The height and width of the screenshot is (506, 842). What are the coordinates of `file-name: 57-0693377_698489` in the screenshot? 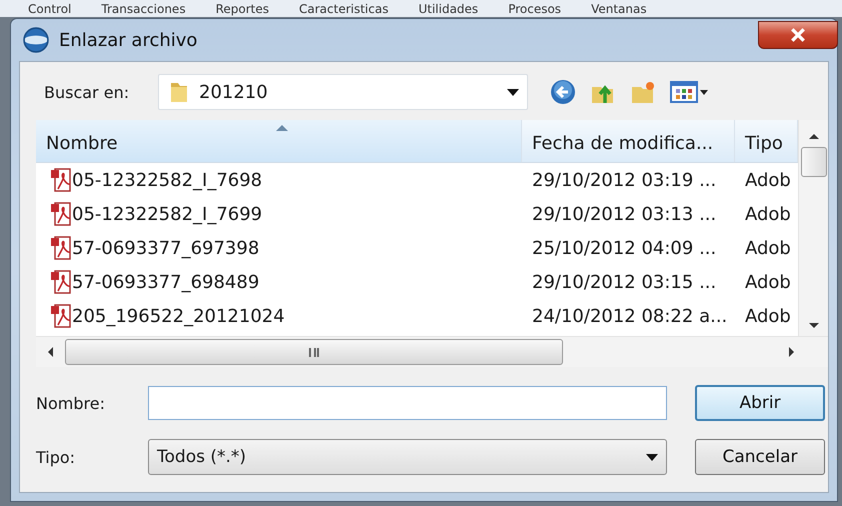 It's located at (166, 282).